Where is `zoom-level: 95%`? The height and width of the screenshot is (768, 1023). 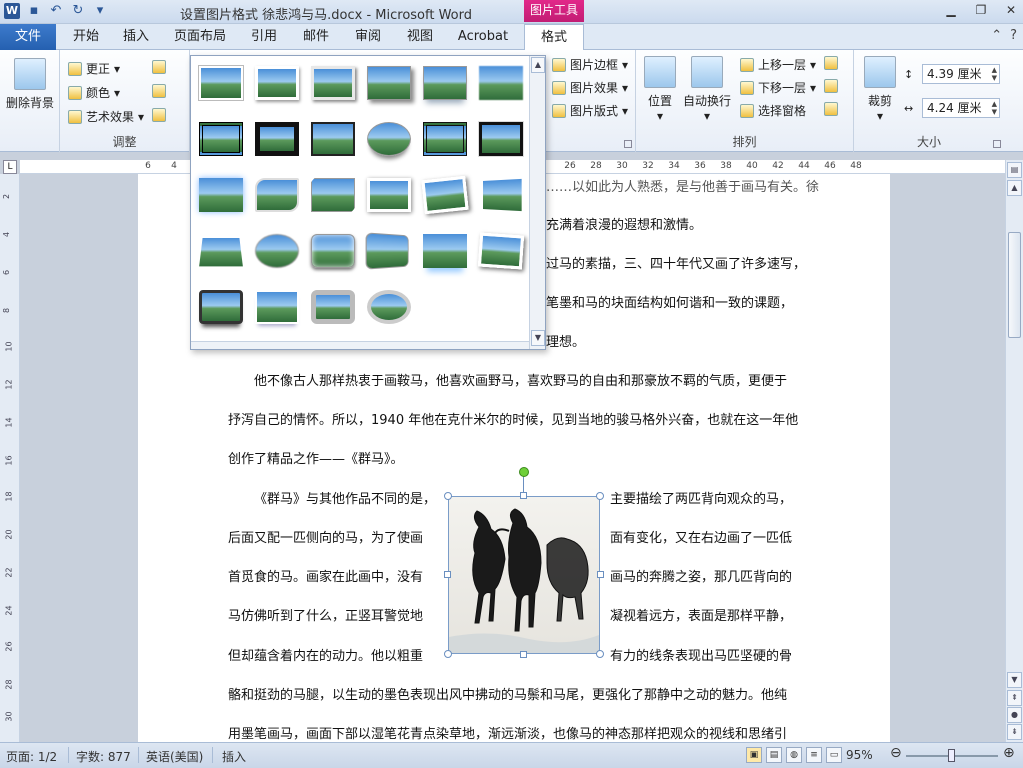
zoom-level: 95% is located at coordinates (859, 755).